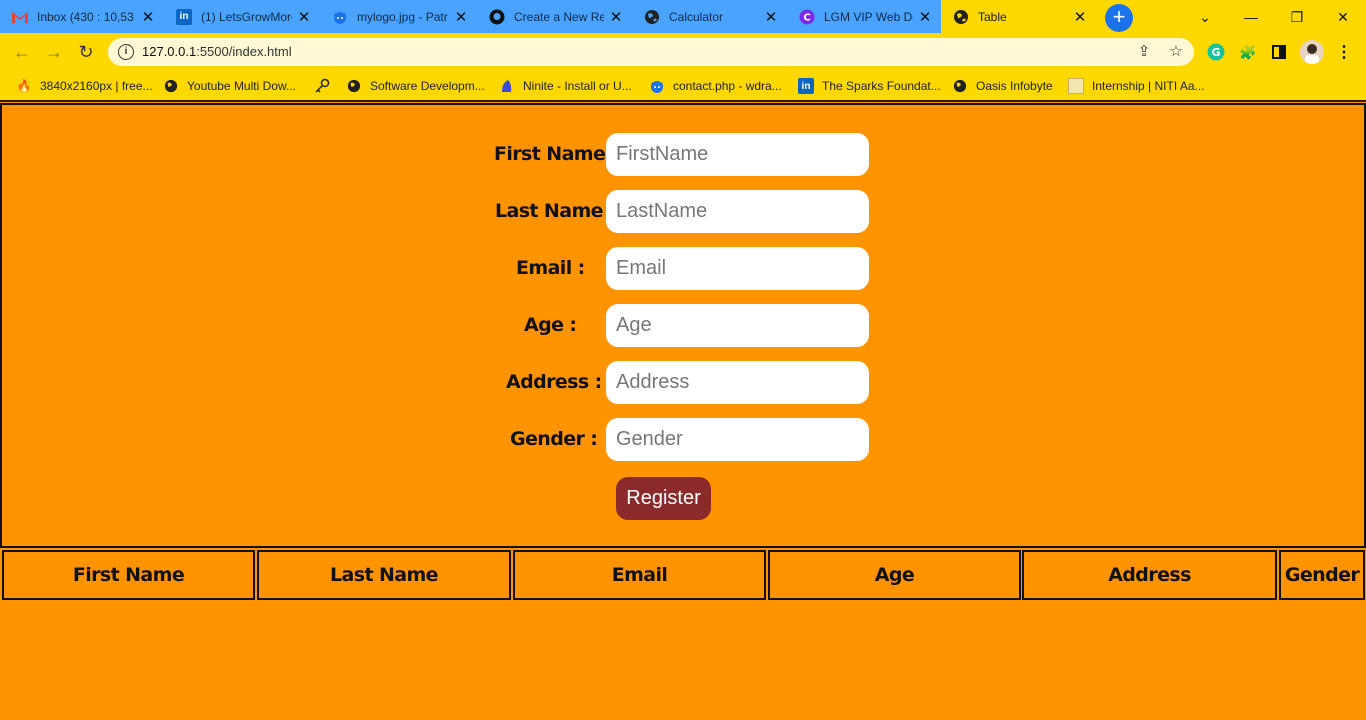  What do you see at coordinates (1119, 18) in the screenshot?
I see `new-tab-button: +` at bounding box center [1119, 18].